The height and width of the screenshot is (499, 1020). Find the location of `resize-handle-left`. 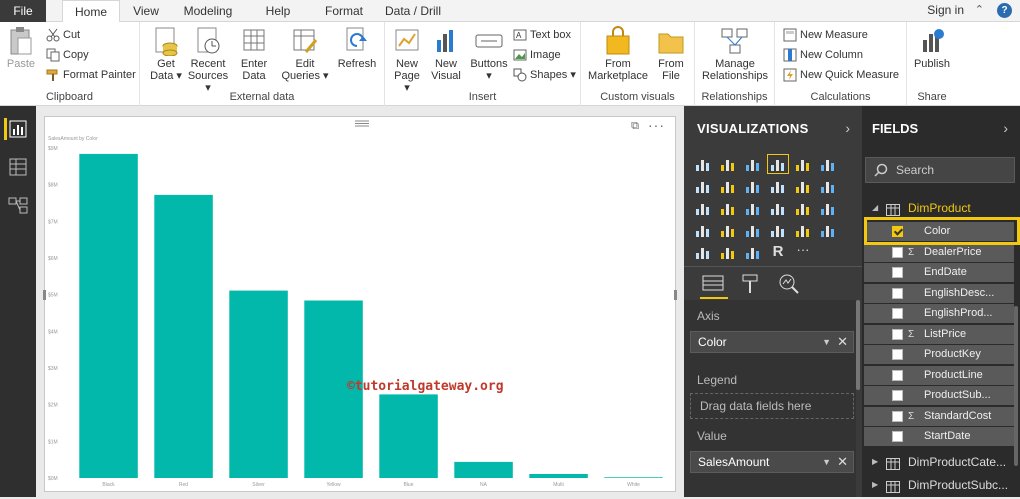

resize-handle-left is located at coordinates (44, 295).